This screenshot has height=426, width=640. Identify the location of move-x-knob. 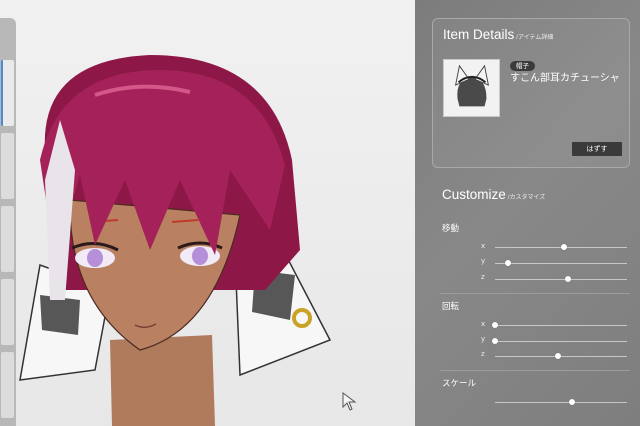
(563, 247).